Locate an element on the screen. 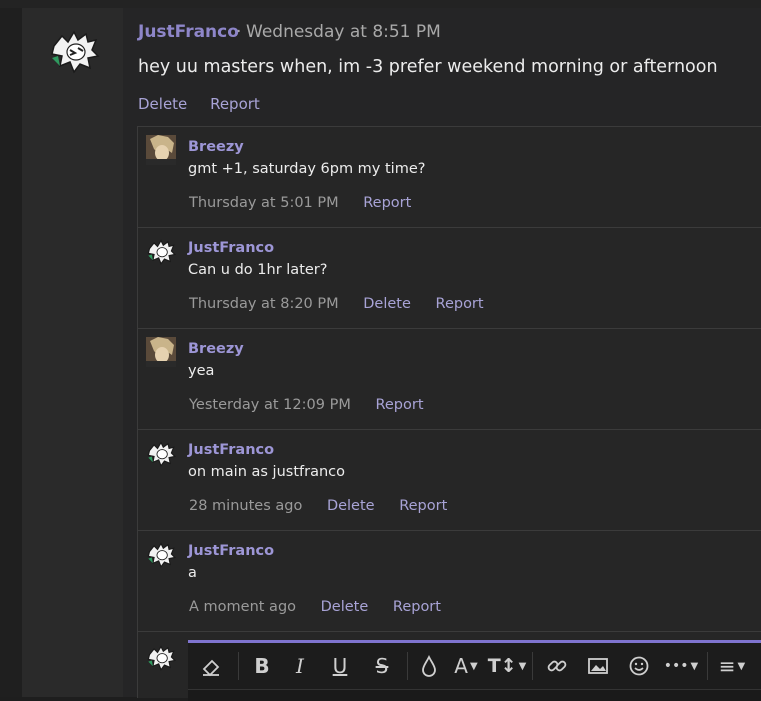 This screenshot has height=701, width=761. text-color-icon is located at coordinates (429, 666).